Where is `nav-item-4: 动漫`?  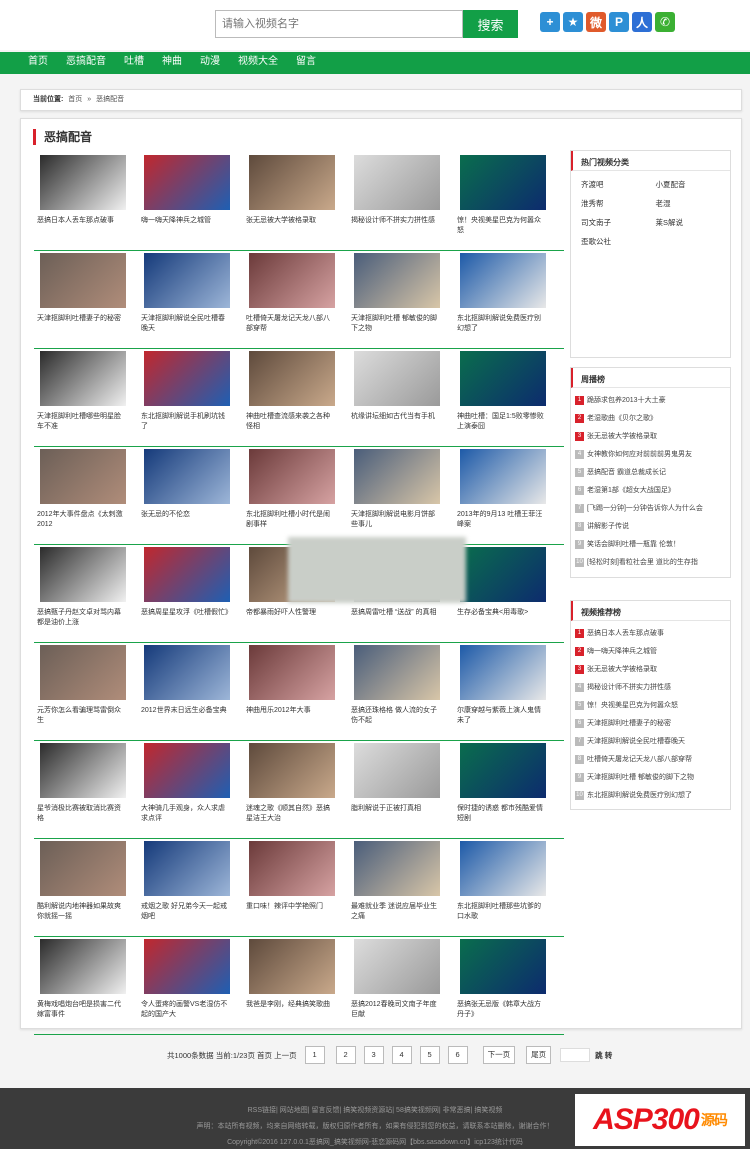 nav-item-4: 动漫 is located at coordinates (210, 63).